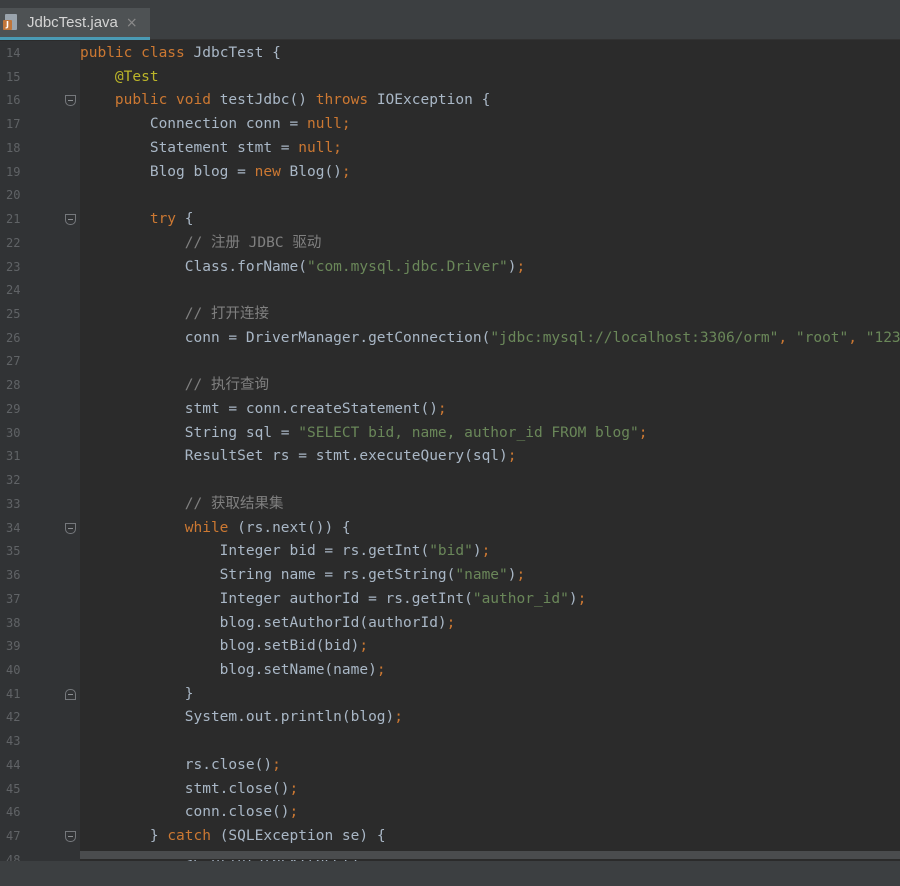 This screenshot has height=886, width=900. I want to click on code-line: String name = rs.getString("name");, so click(303, 576).